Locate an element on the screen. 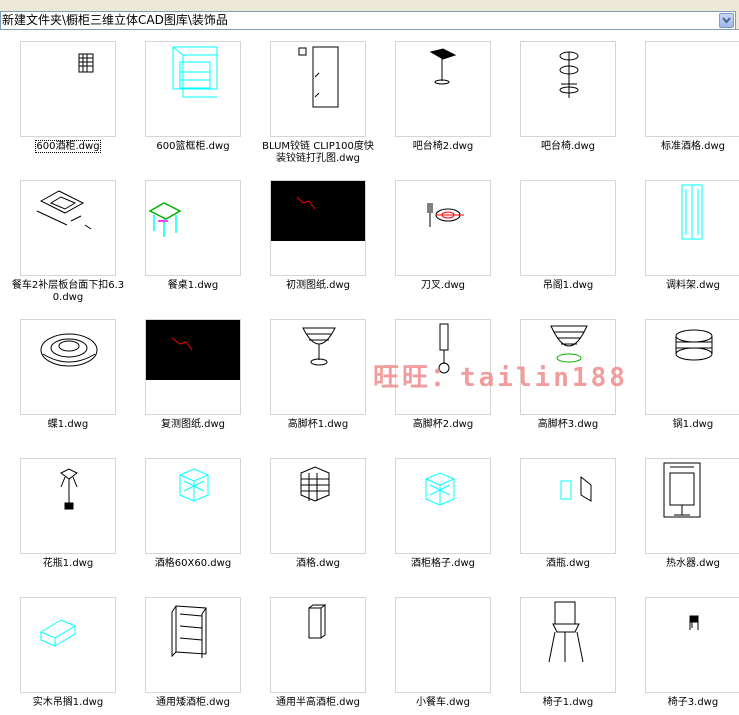 This screenshot has width=739, height=715. file-name-label: 600篮框柜.dwg is located at coordinates (193, 147).